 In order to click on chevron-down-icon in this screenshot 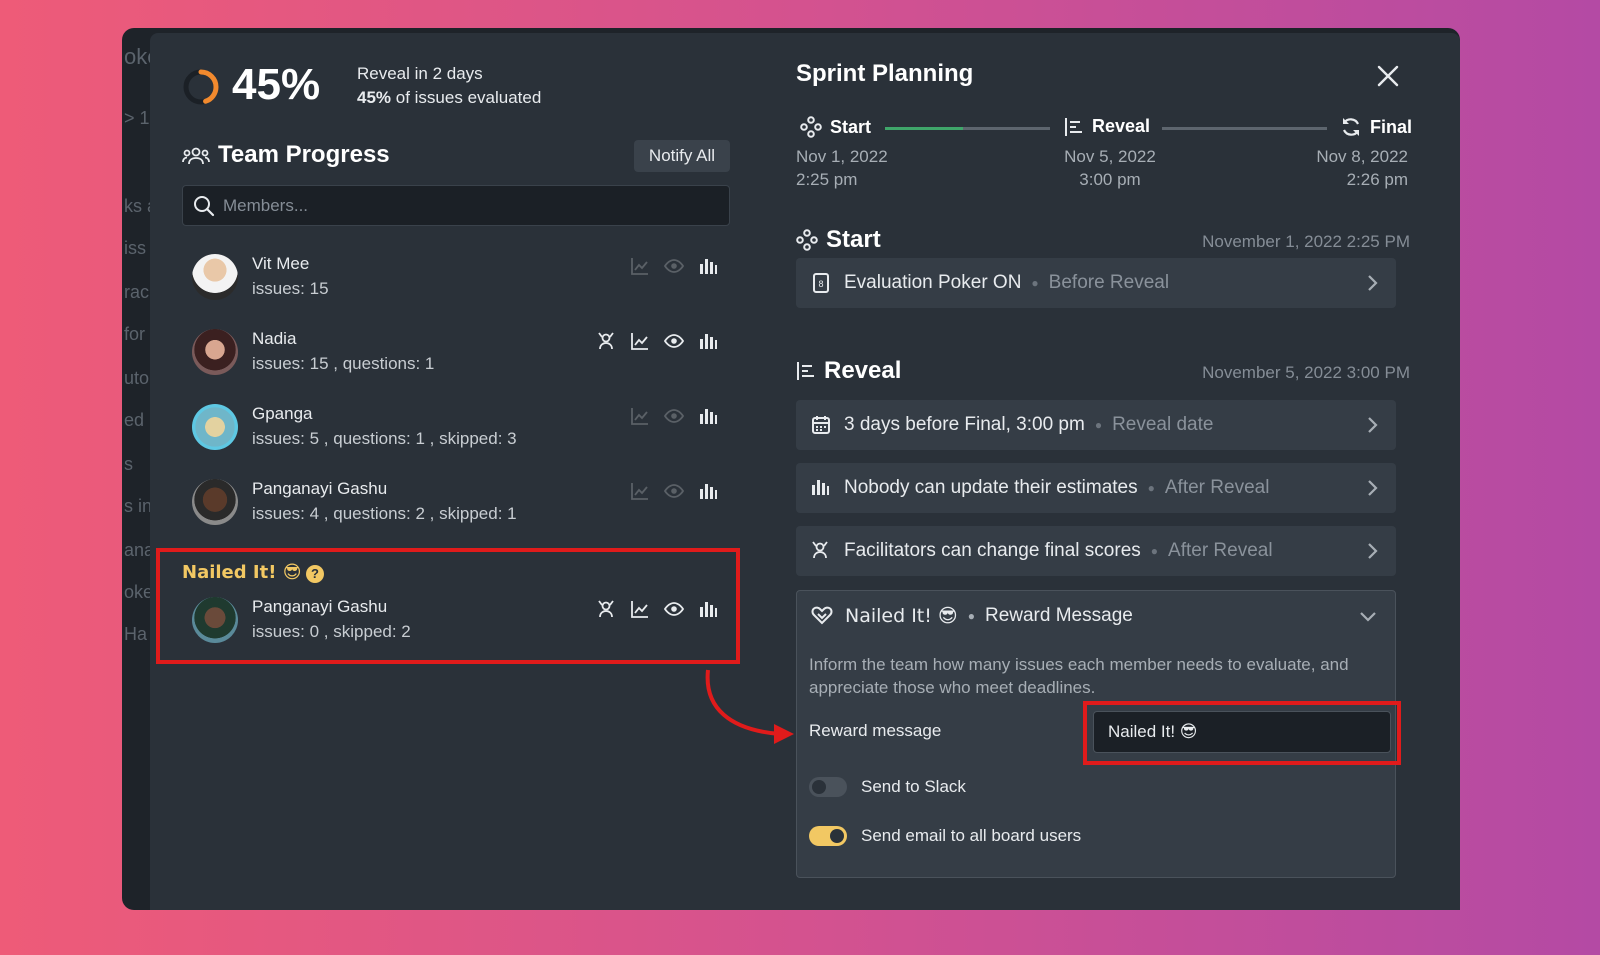, I will do `click(1368, 617)`.